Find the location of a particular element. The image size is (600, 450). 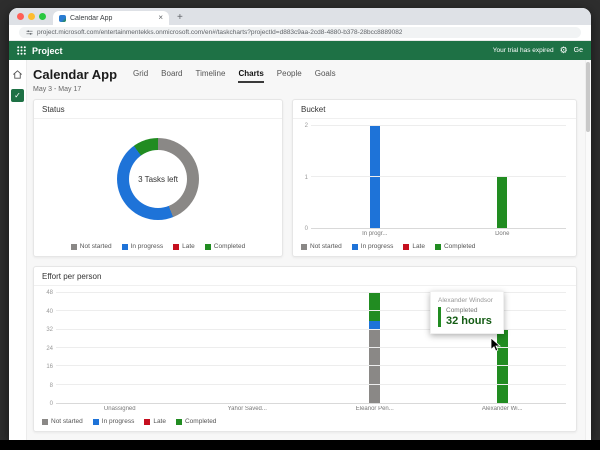

get-app-label: Ge is located at coordinates (578, 50).